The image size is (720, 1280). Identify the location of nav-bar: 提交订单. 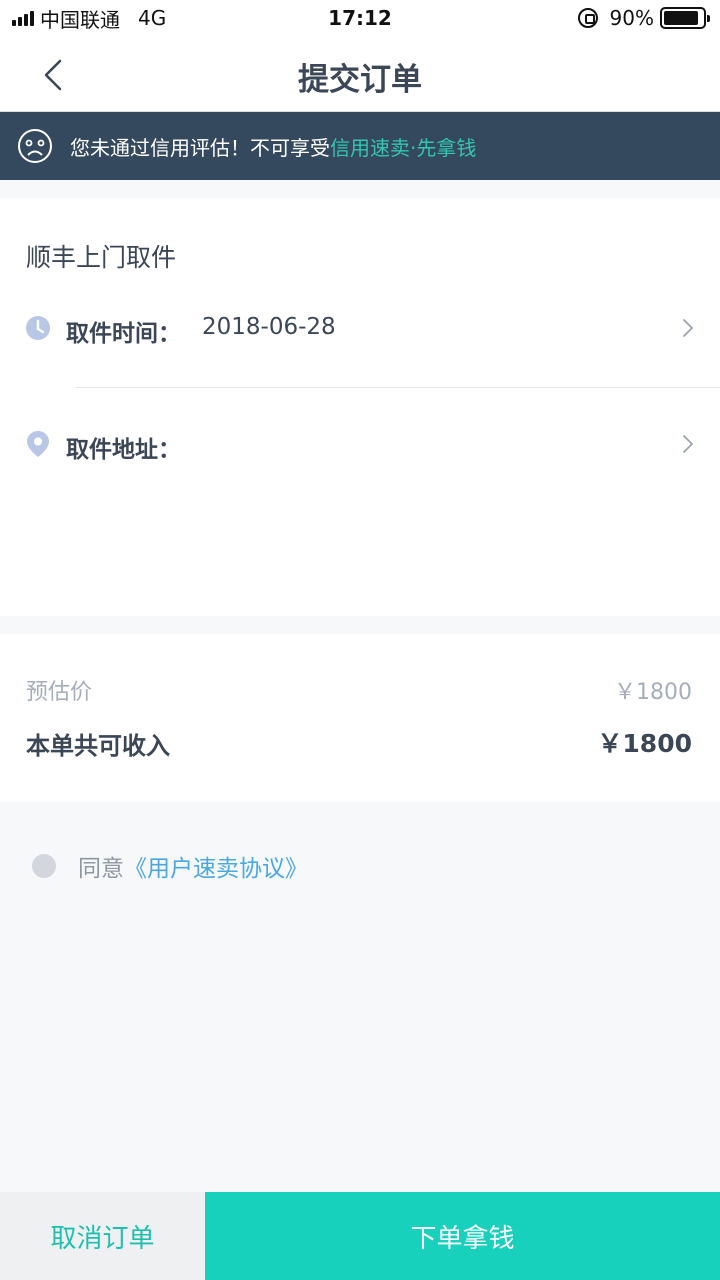
(360, 74).